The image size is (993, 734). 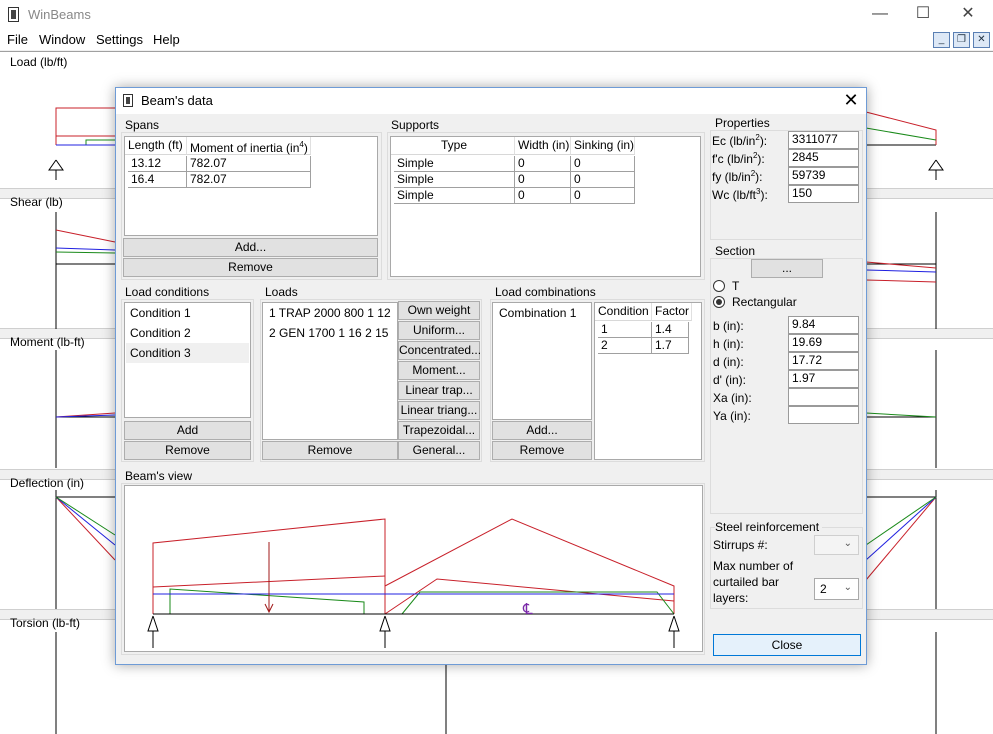 What do you see at coordinates (737, 251) in the screenshot?
I see `section-label: Section` at bounding box center [737, 251].